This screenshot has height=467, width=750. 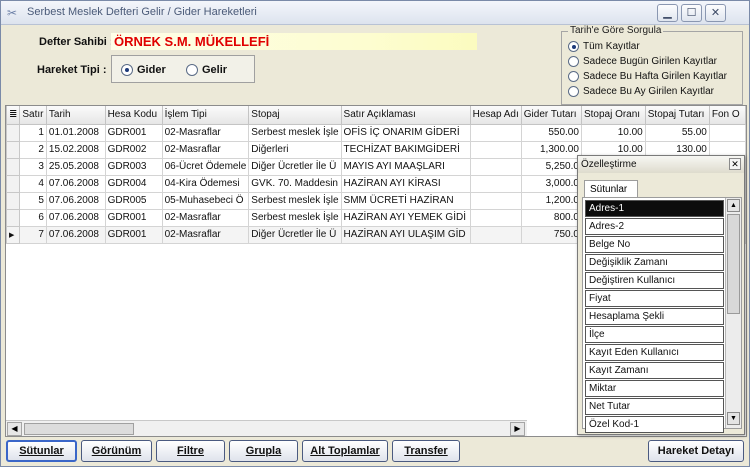 What do you see at coordinates (654, 298) in the screenshot?
I see `column-list-item: Fiyat` at bounding box center [654, 298].